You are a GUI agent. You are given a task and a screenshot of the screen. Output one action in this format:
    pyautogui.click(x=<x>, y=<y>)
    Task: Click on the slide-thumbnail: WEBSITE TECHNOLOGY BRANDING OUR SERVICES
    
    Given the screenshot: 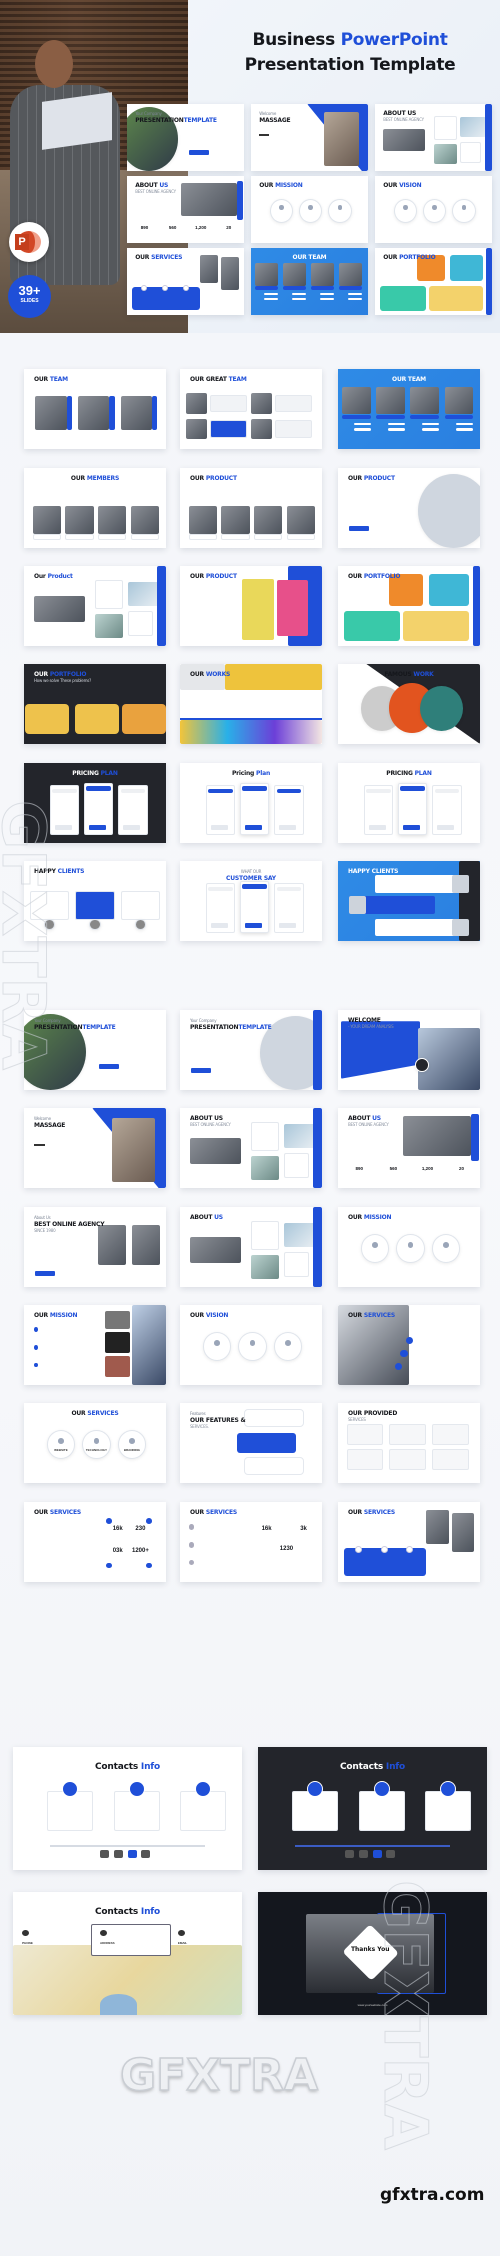 What is the action you would take?
    pyautogui.click(x=95, y=1443)
    